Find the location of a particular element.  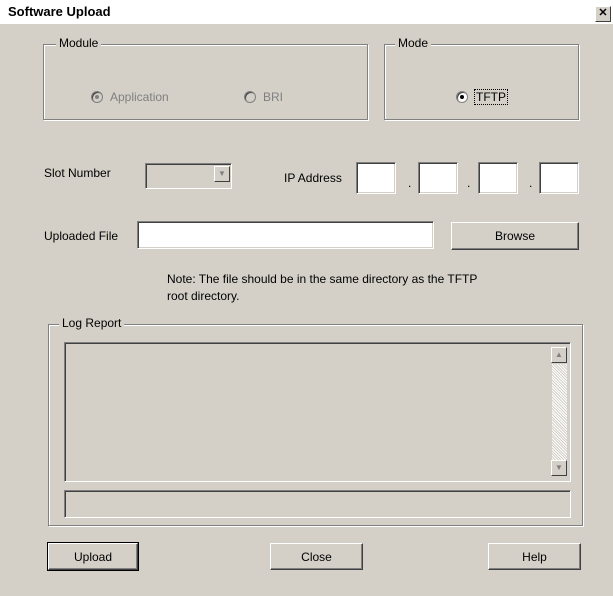

slot-number-select: ▼ is located at coordinates (188, 176).